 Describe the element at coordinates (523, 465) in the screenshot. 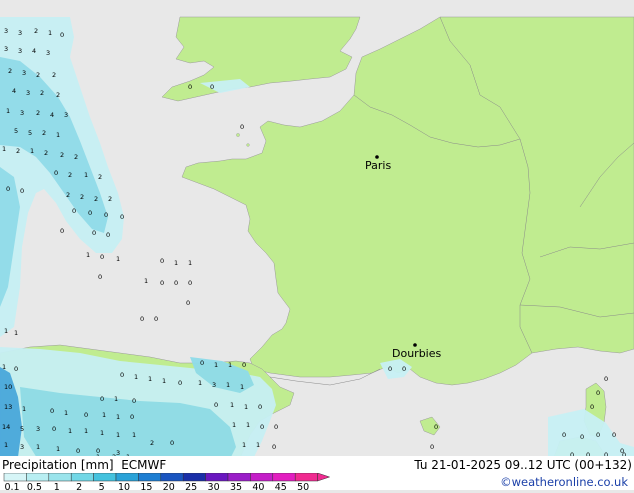

I see `valid-time: Tu 21-01-2025 09..12 UTC (00+132)` at that location.